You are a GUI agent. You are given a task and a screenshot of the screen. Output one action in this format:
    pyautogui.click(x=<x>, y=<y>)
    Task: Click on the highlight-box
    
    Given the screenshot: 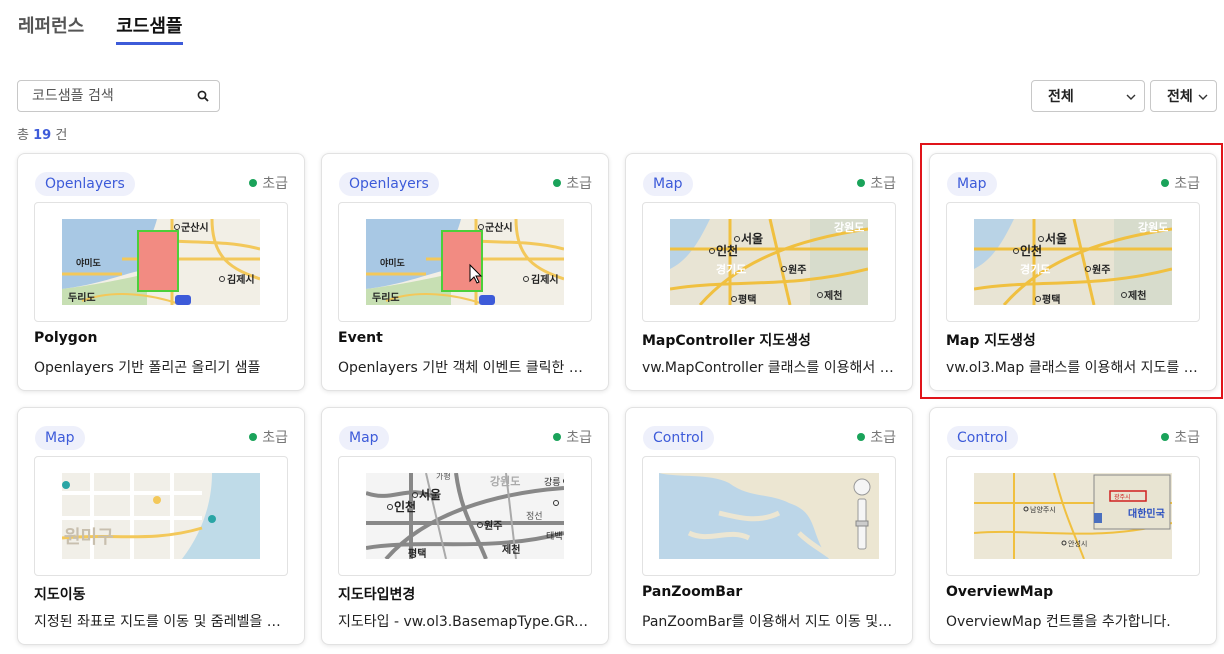 What is the action you would take?
    pyautogui.click(x=1071, y=271)
    